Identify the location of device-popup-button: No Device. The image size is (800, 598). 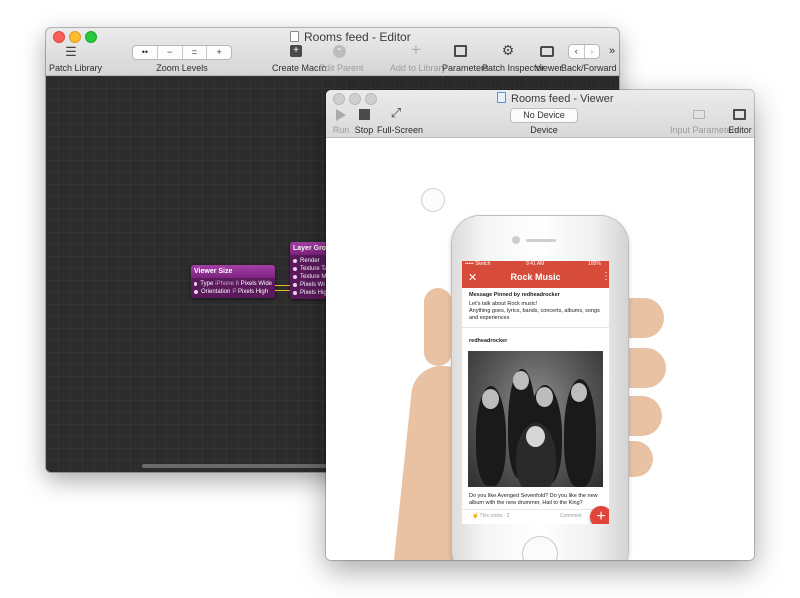
(544, 115).